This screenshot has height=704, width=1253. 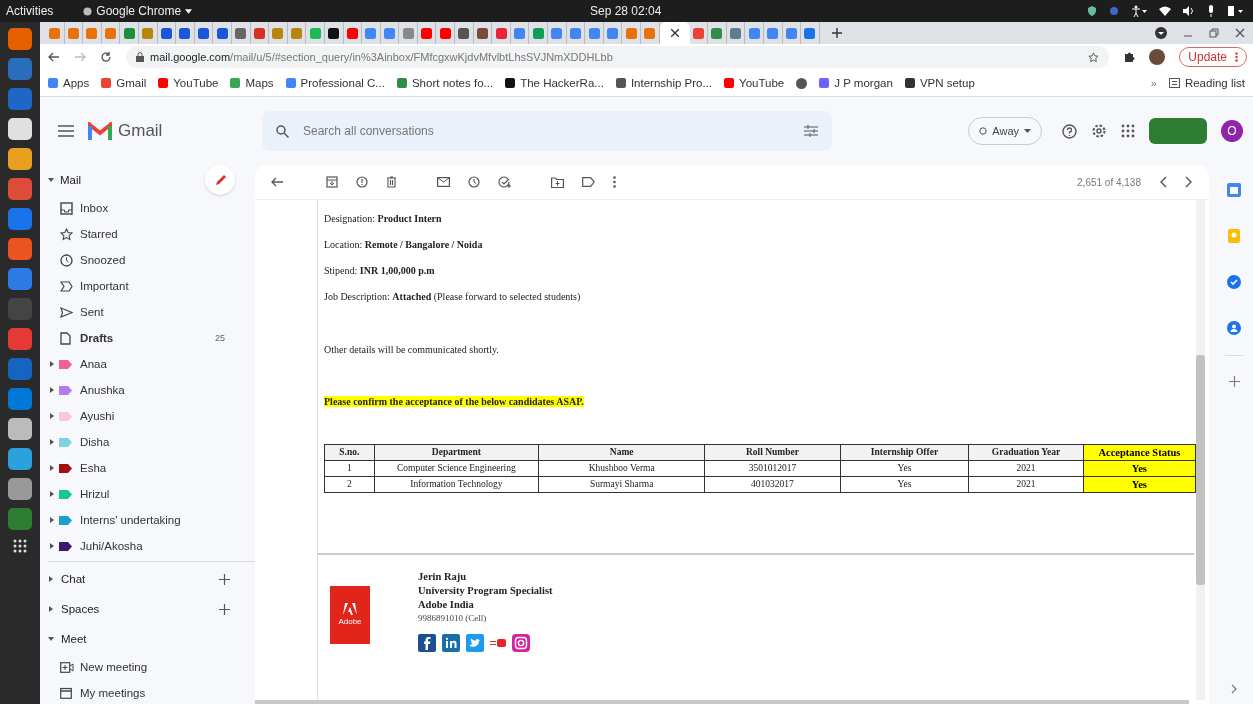 What do you see at coordinates (498, 643) in the screenshot?
I see `video-logo-icon` at bounding box center [498, 643].